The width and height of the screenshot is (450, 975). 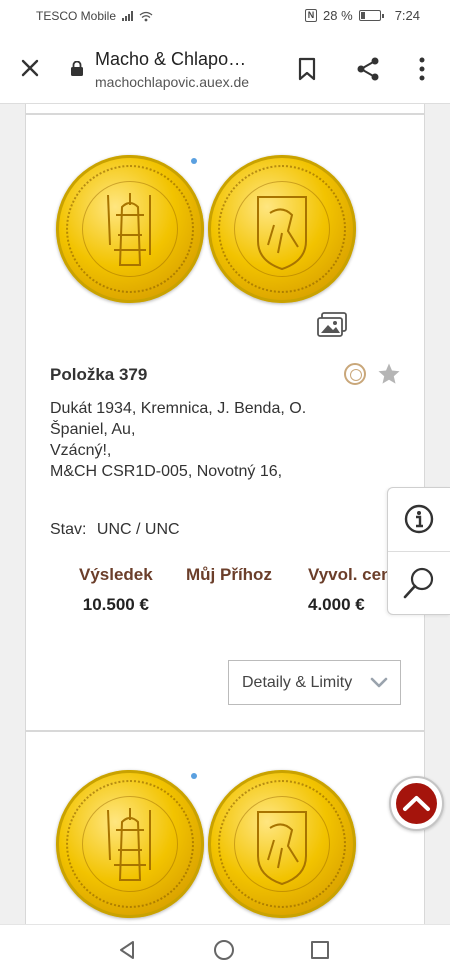 I want to click on back-icon, so click(x=127, y=950).